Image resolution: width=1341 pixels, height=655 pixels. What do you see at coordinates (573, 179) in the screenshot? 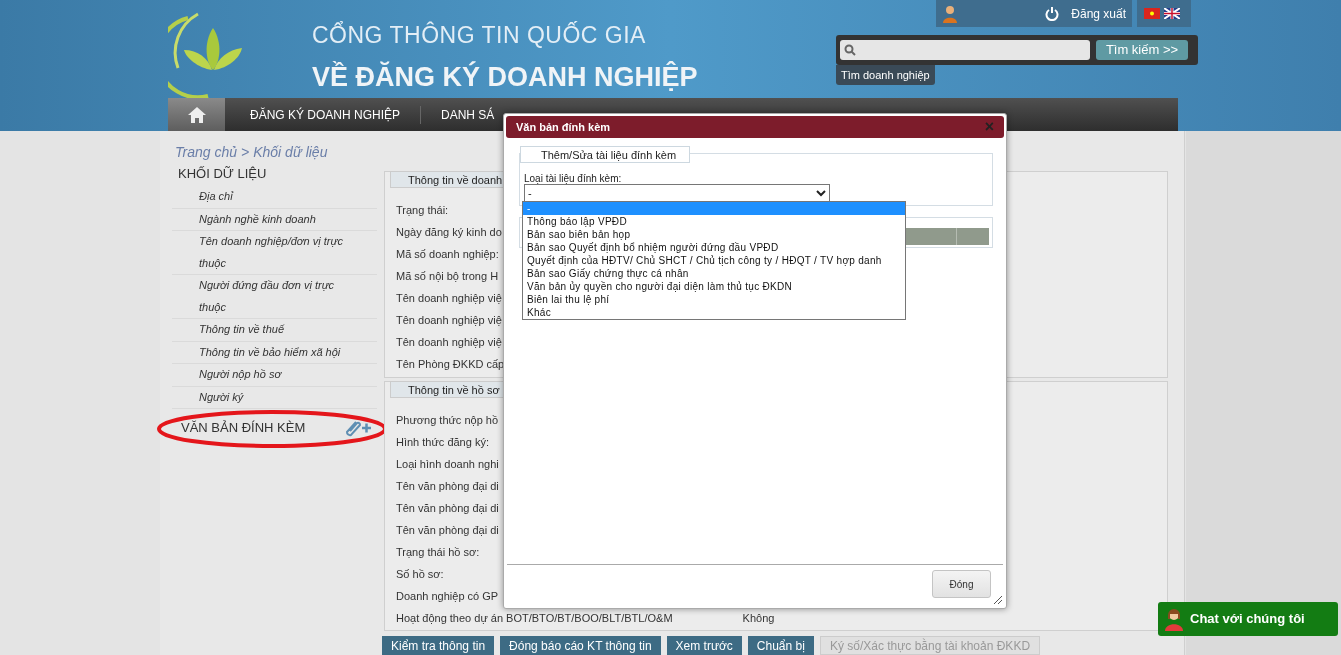
I see `field-label: Loại tài liệu đính kèm:` at bounding box center [573, 179].